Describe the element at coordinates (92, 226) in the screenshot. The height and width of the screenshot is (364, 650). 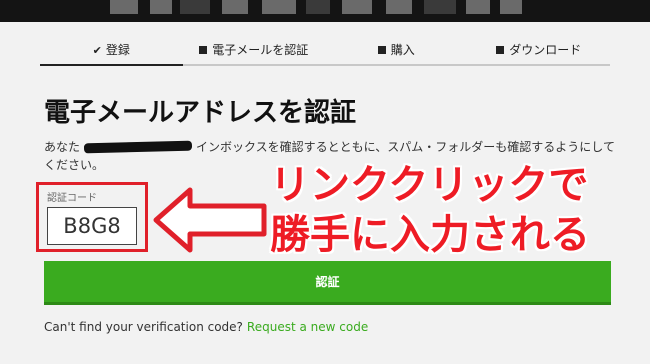
I see `verification-code-input: B8G8` at that location.